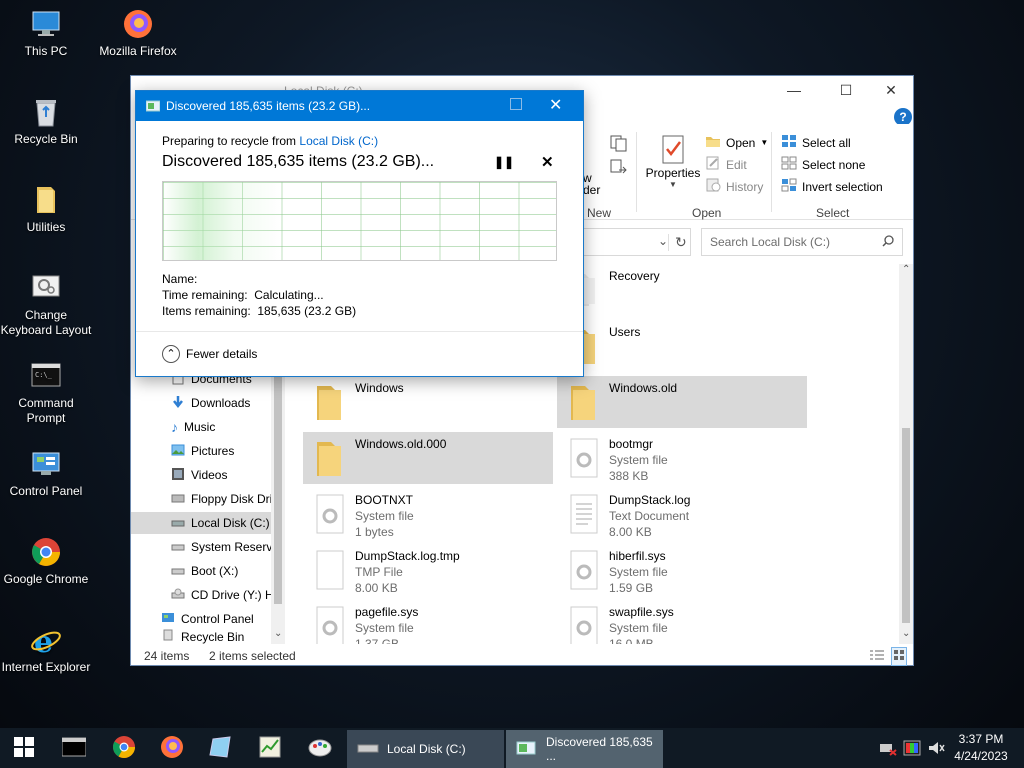  What do you see at coordinates (428, 402) in the screenshot?
I see `file-item-windows: Windows` at bounding box center [428, 402].